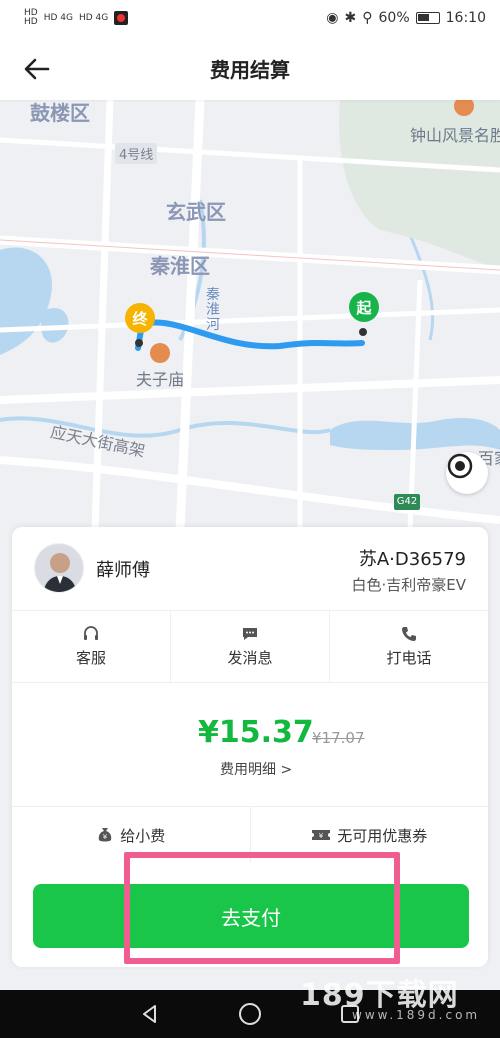  What do you see at coordinates (408, 585) in the screenshot?
I see `car-description: 白色·吉利帝豪EV` at bounding box center [408, 585].